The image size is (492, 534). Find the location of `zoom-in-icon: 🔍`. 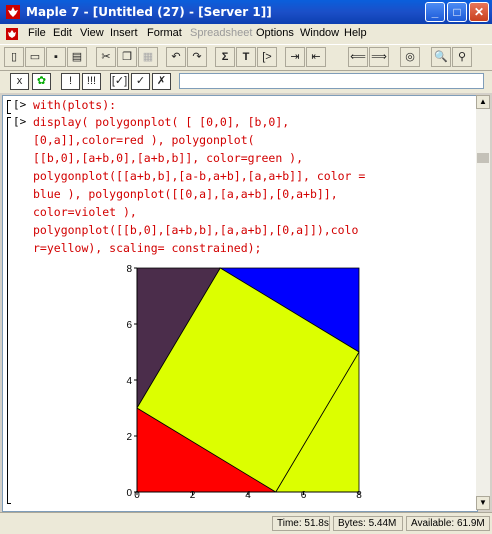

zoom-in-icon: 🔍 is located at coordinates (441, 57).